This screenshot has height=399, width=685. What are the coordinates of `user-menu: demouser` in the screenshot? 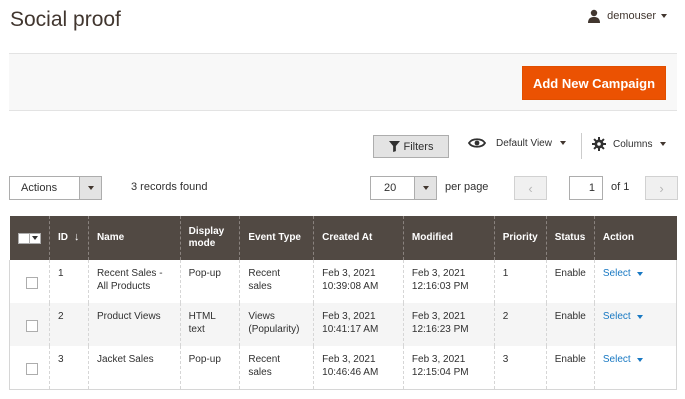 It's located at (627, 16).